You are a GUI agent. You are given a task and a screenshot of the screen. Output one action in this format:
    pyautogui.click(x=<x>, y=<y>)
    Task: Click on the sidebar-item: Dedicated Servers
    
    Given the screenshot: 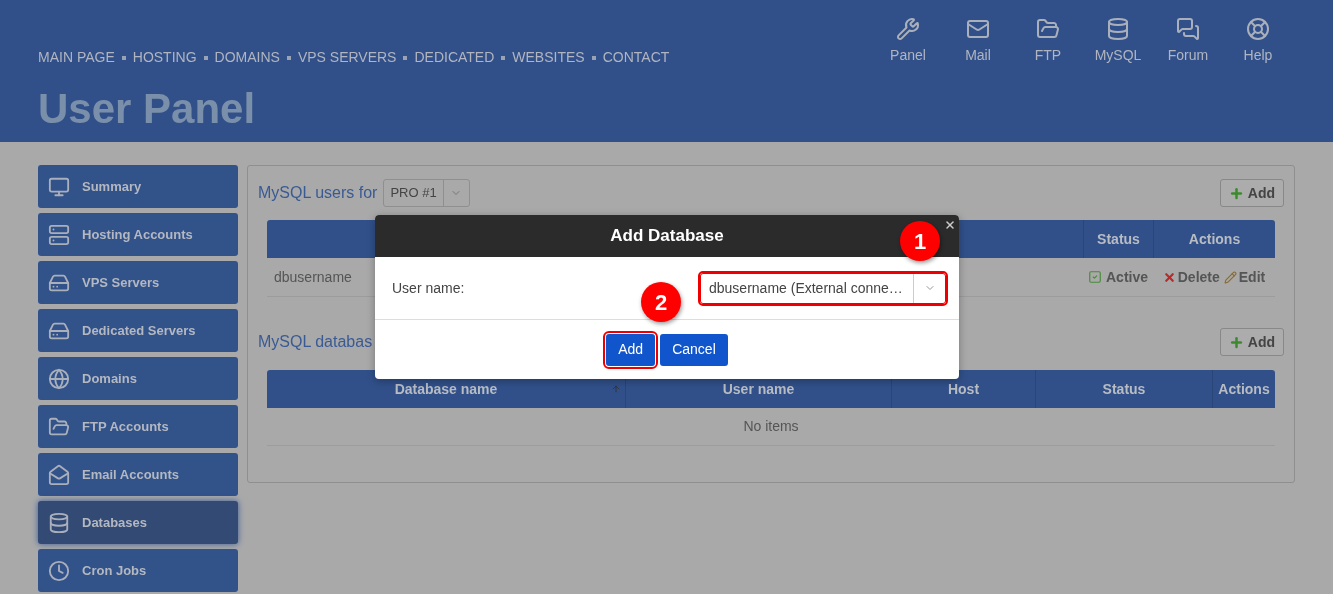 What is the action you would take?
    pyautogui.click(x=138, y=330)
    